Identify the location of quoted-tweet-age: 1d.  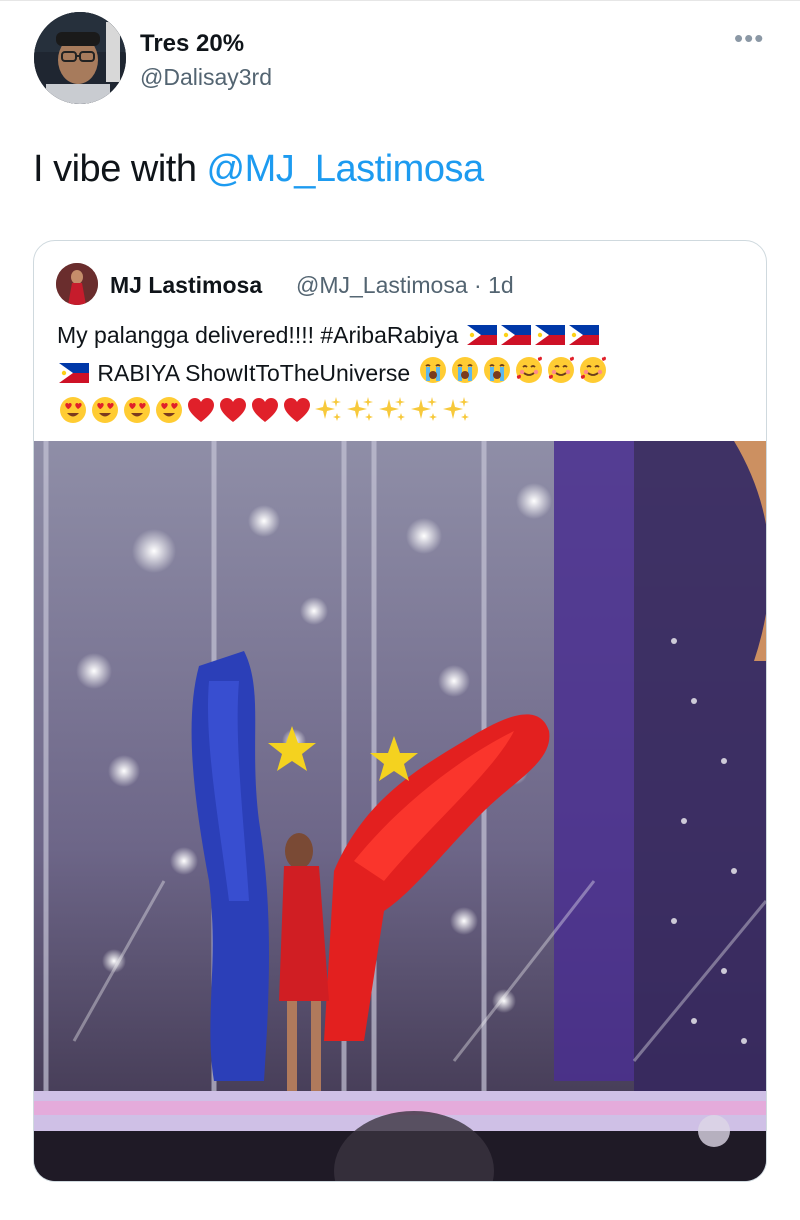
(501, 285).